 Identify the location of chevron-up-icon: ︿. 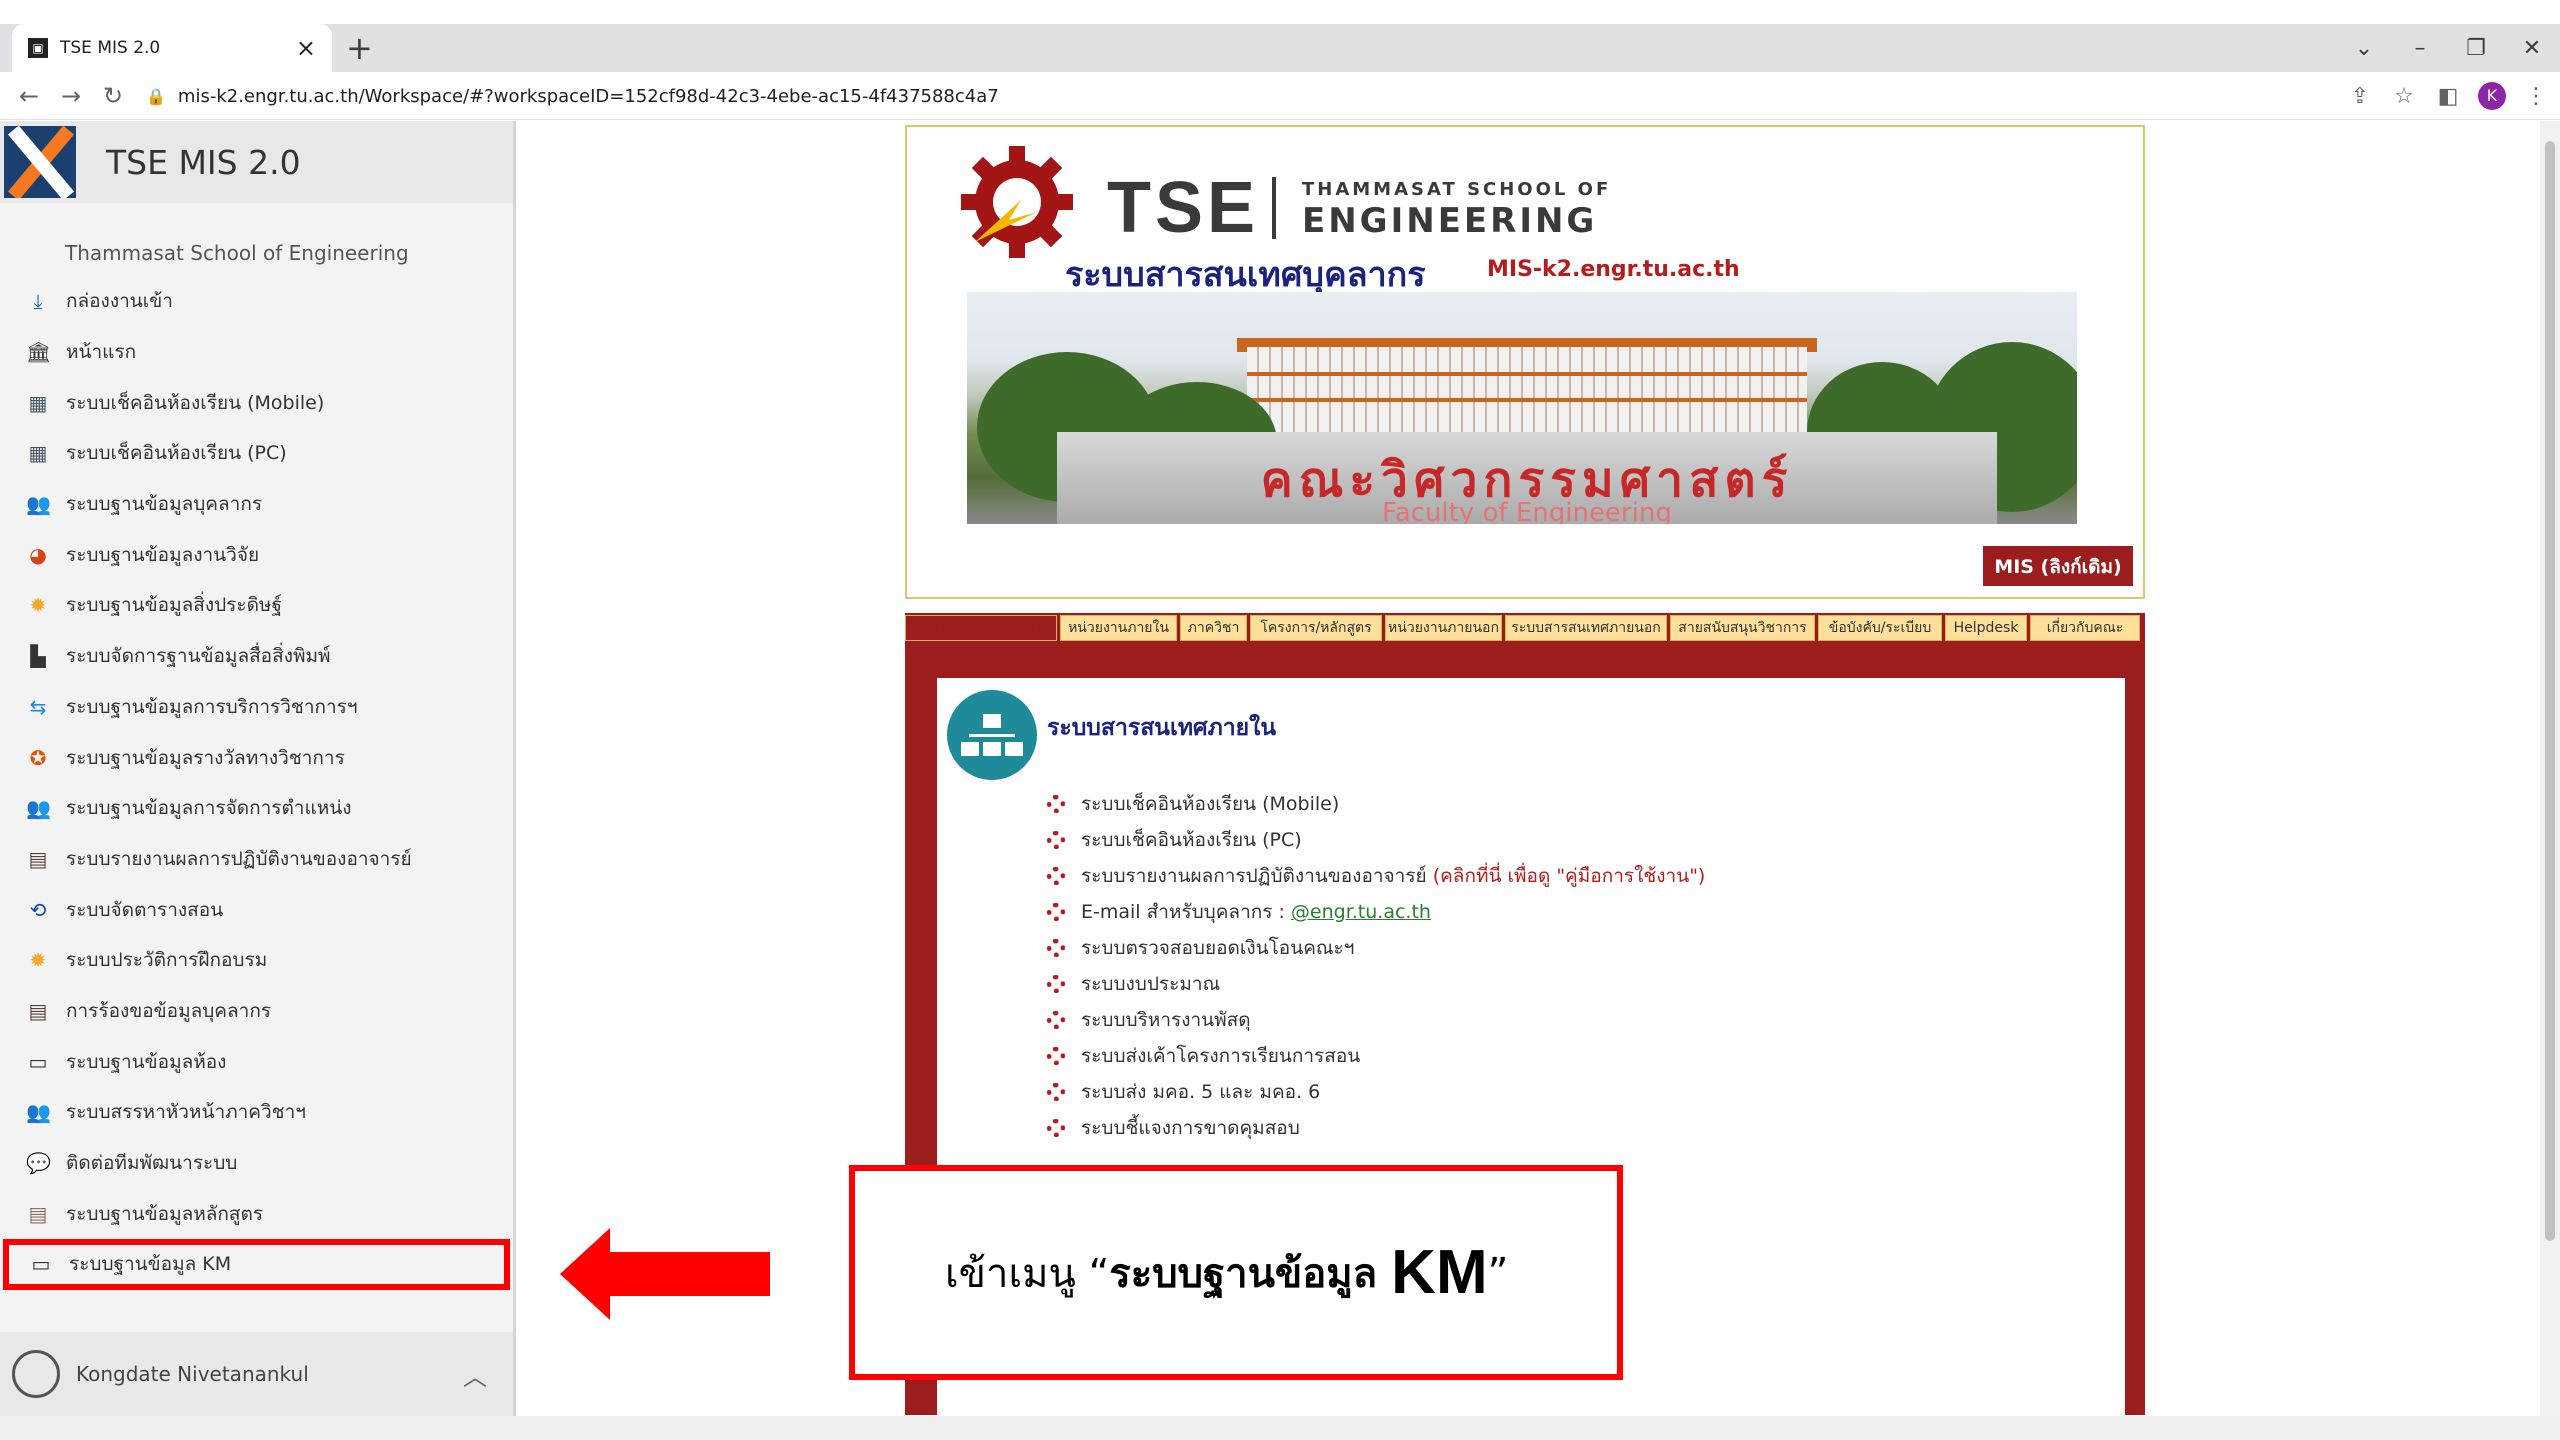
(475, 1374).